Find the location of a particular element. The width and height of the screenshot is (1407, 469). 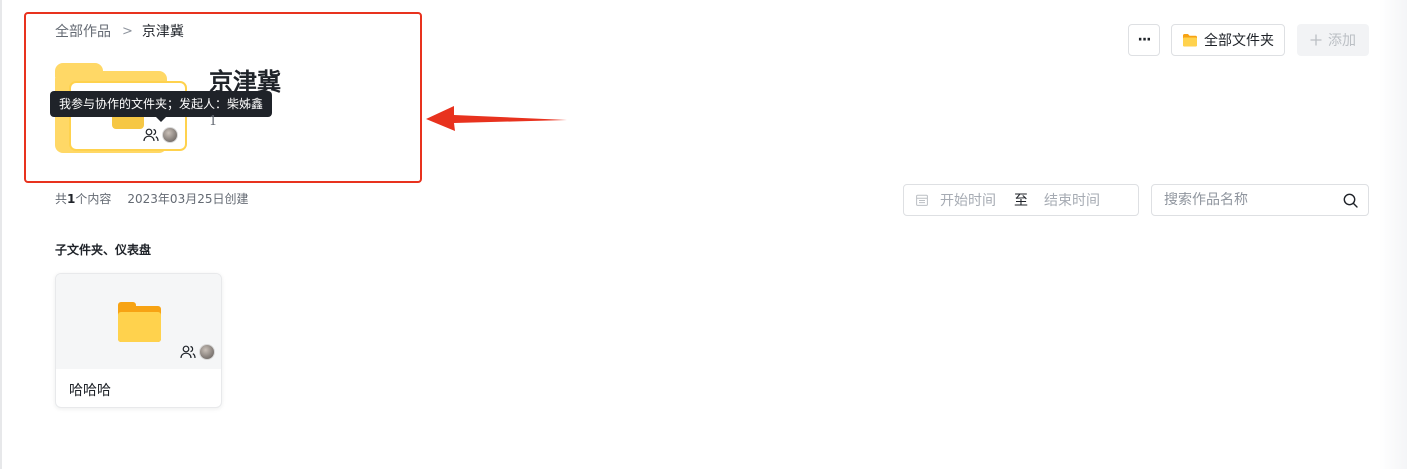

search-box is located at coordinates (1260, 200).